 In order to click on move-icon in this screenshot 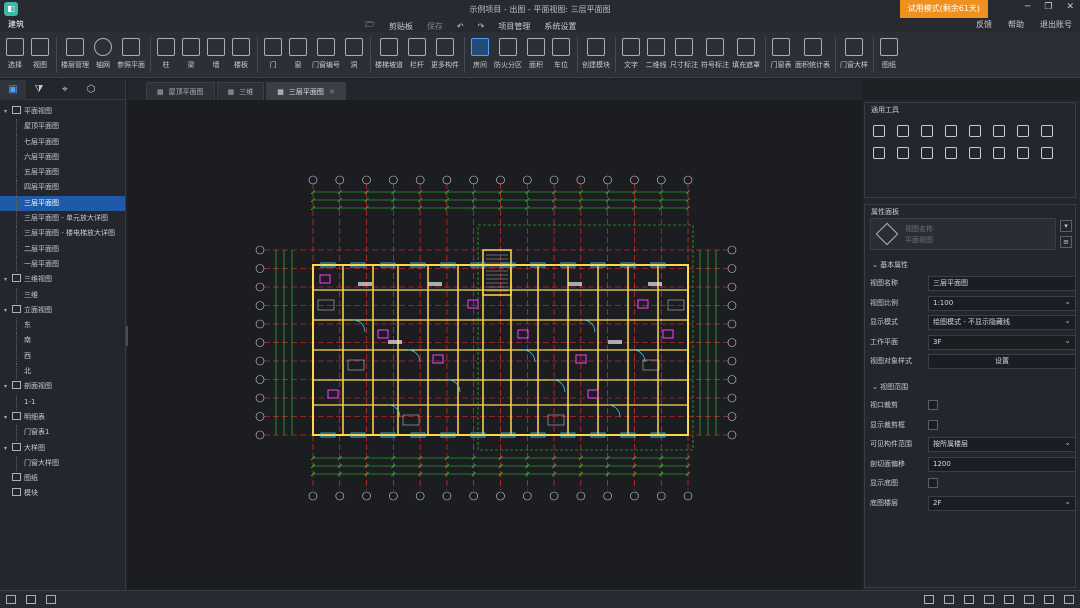, I will do `click(879, 131)`.